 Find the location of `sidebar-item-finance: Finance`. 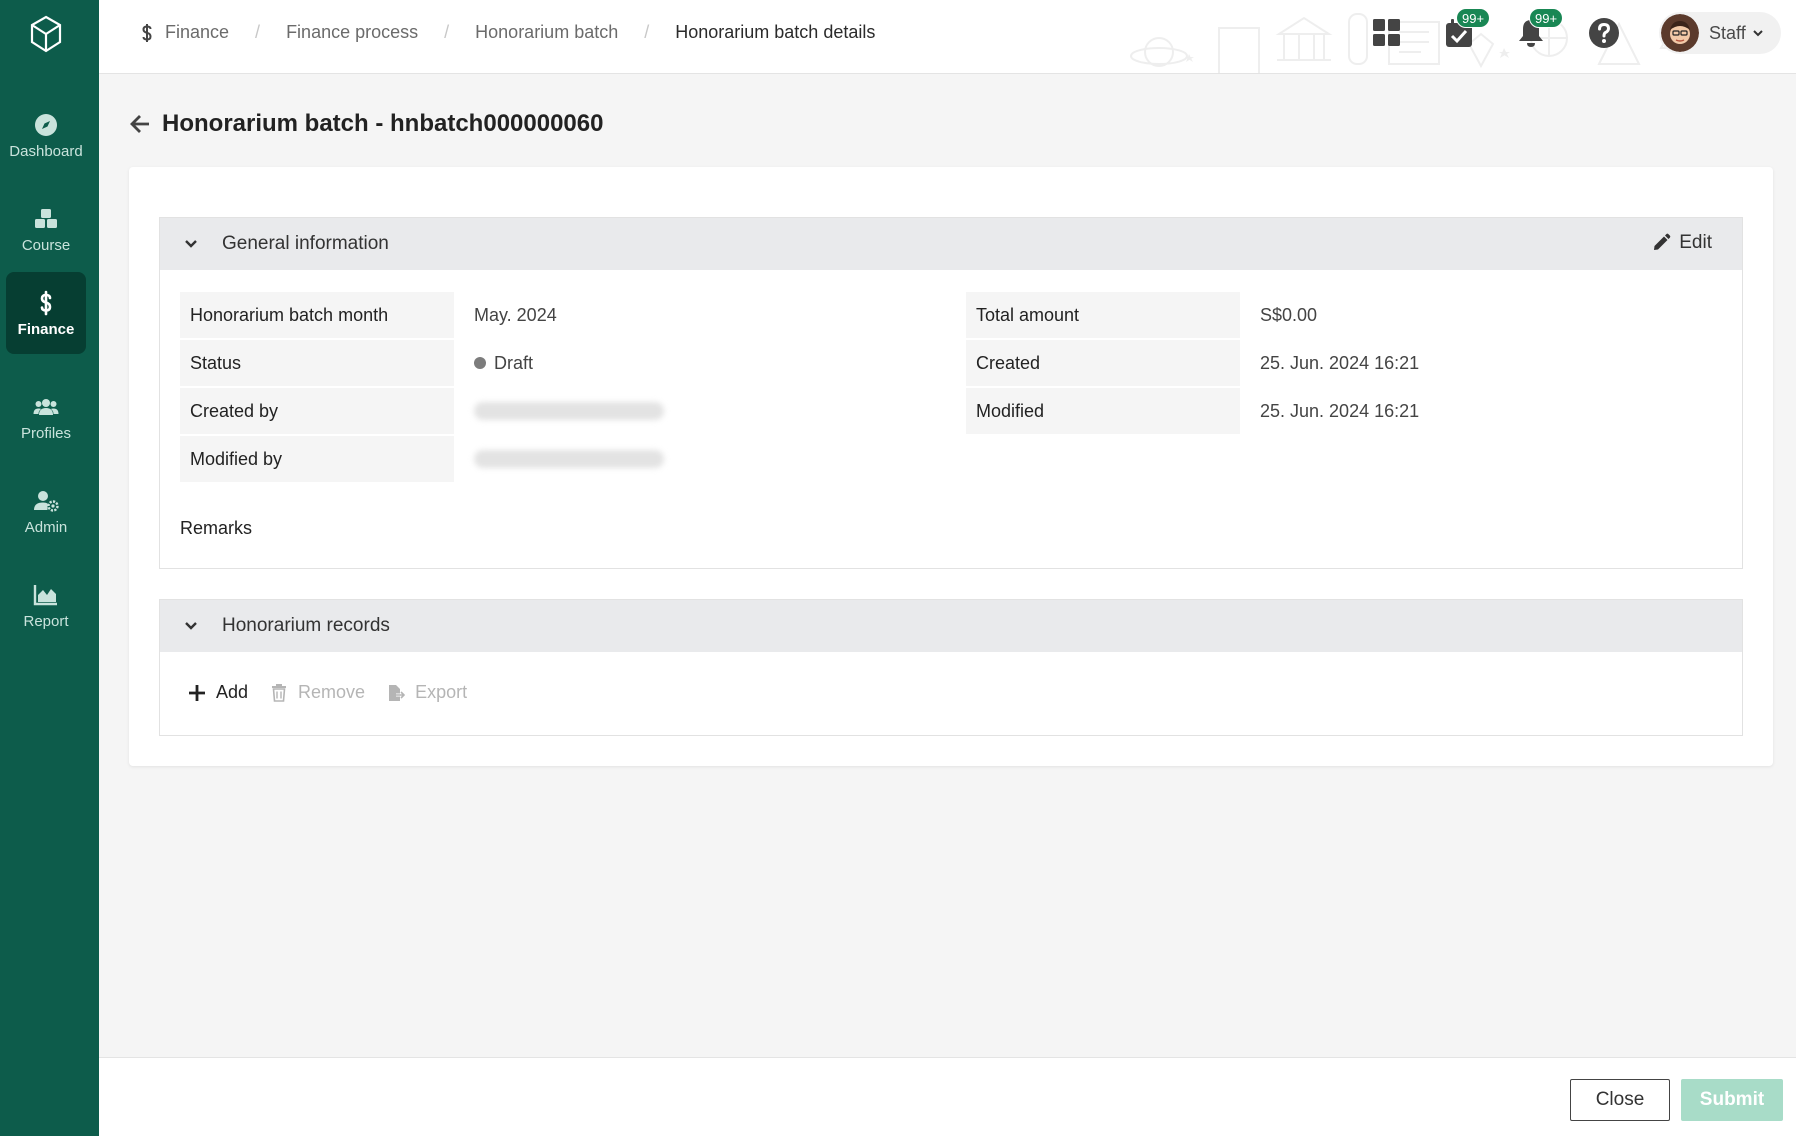

sidebar-item-finance: Finance is located at coordinates (46, 313).